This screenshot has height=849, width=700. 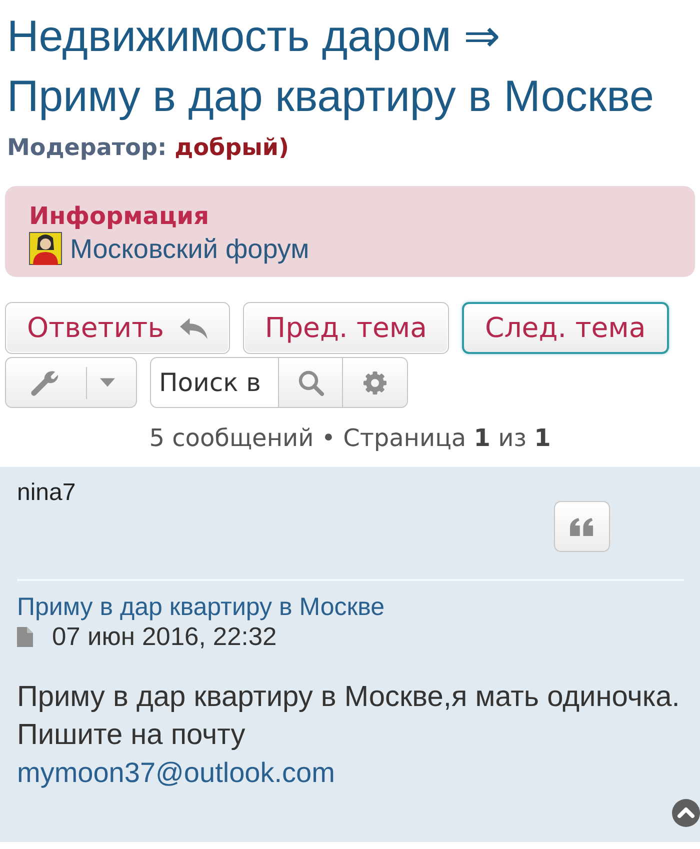 I want to click on quote-icon, so click(x=582, y=527).